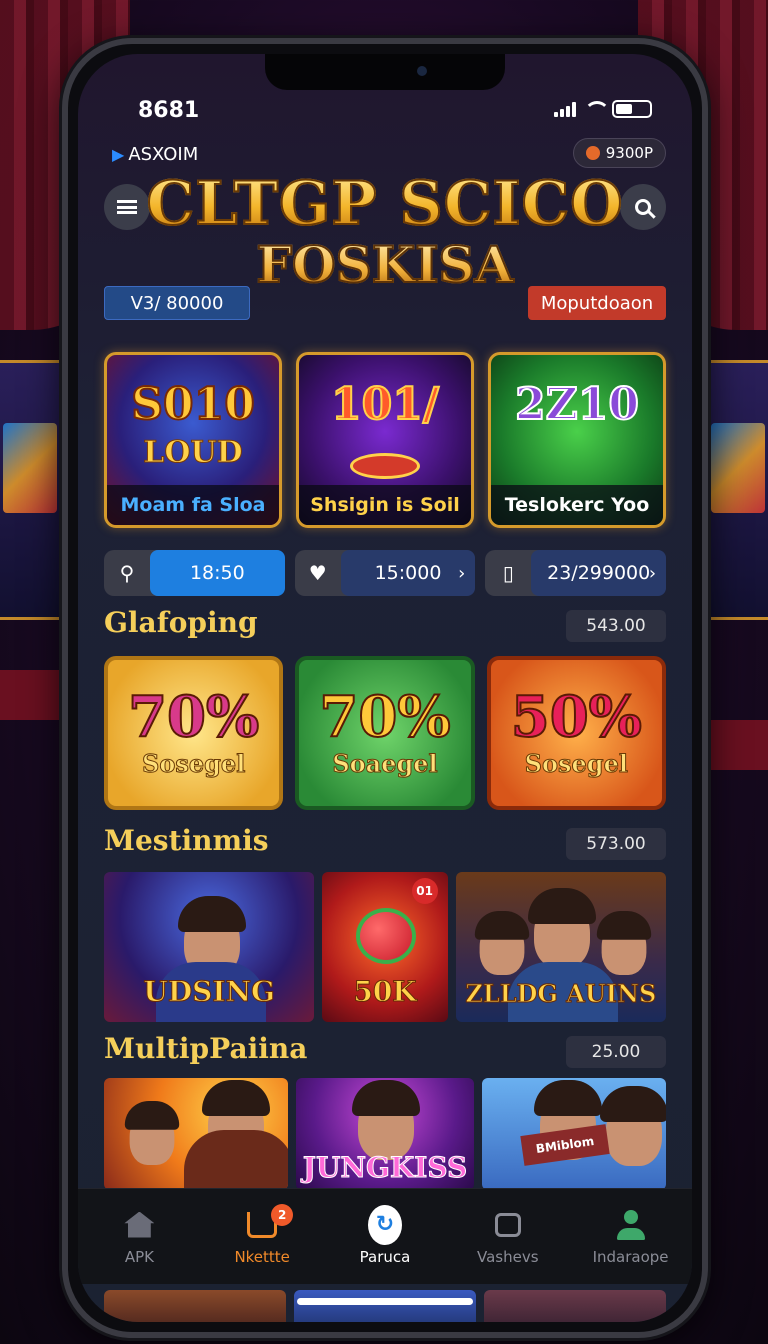 Image resolution: width=768 pixels, height=1344 pixels. What do you see at coordinates (630, 1224) in the screenshot?
I see `profile-icon` at bounding box center [630, 1224].